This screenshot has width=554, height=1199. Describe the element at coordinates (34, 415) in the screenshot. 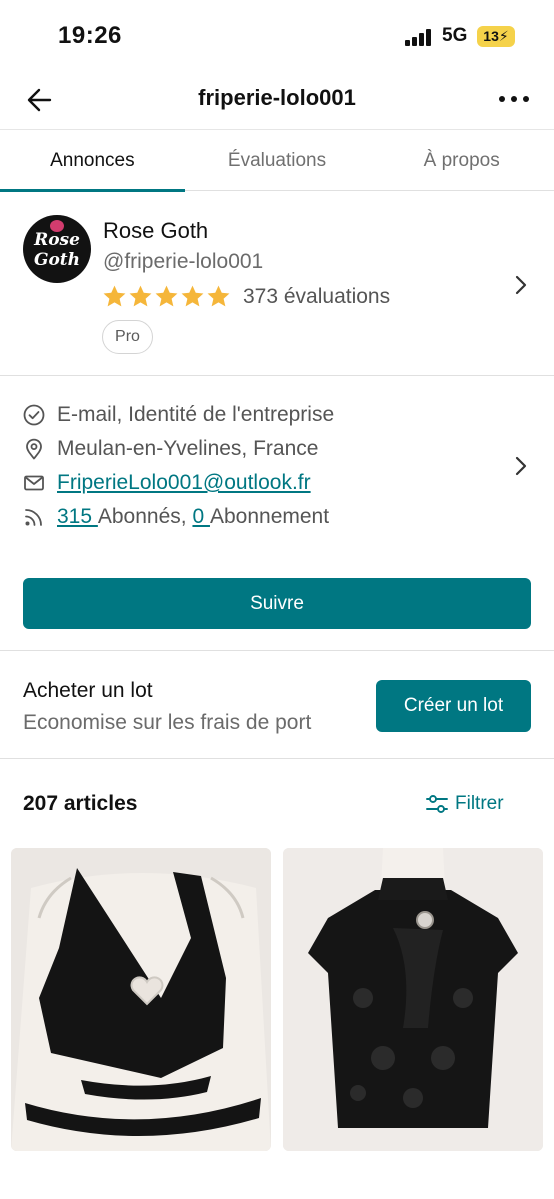

I see `check-circle-icon` at that location.